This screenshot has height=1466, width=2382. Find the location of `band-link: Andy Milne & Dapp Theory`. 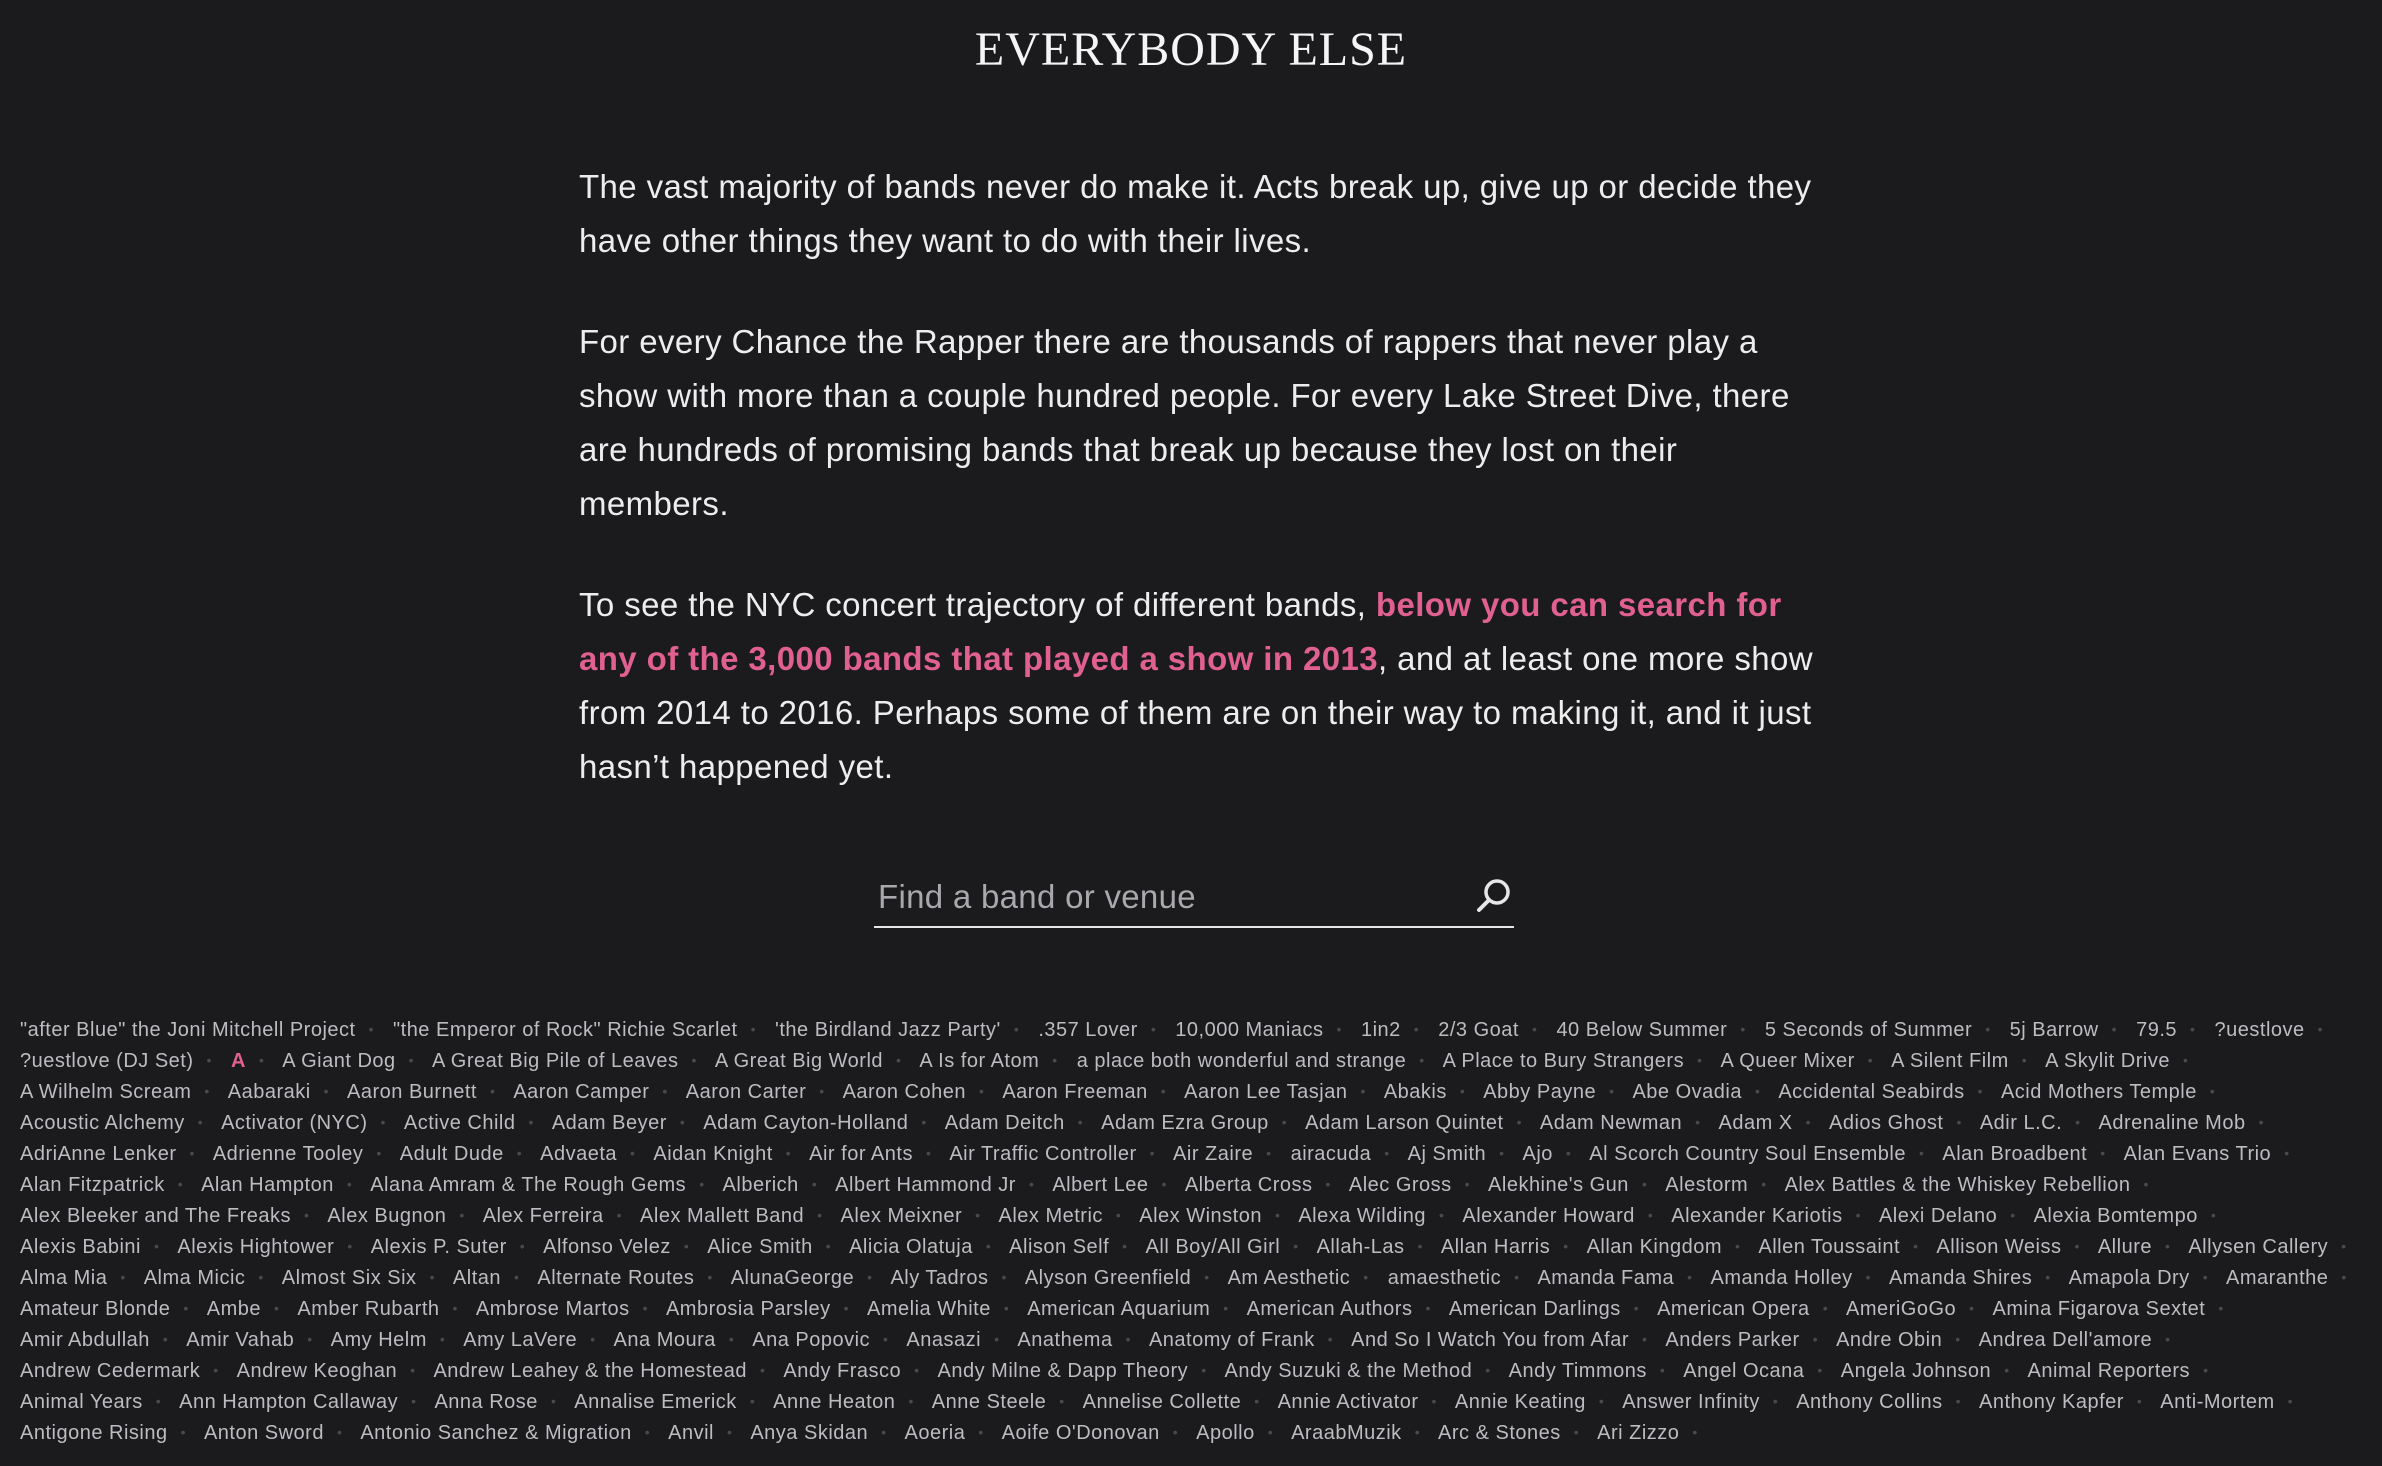

band-link: Andy Milne & Dapp Theory is located at coordinates (1063, 1371).